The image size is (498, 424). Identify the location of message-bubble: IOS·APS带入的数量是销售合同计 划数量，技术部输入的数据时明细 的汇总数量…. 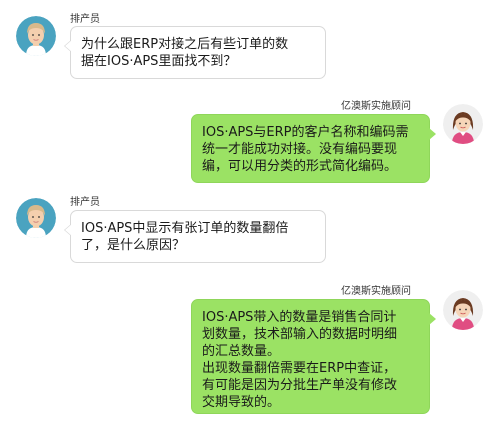
(313, 356).